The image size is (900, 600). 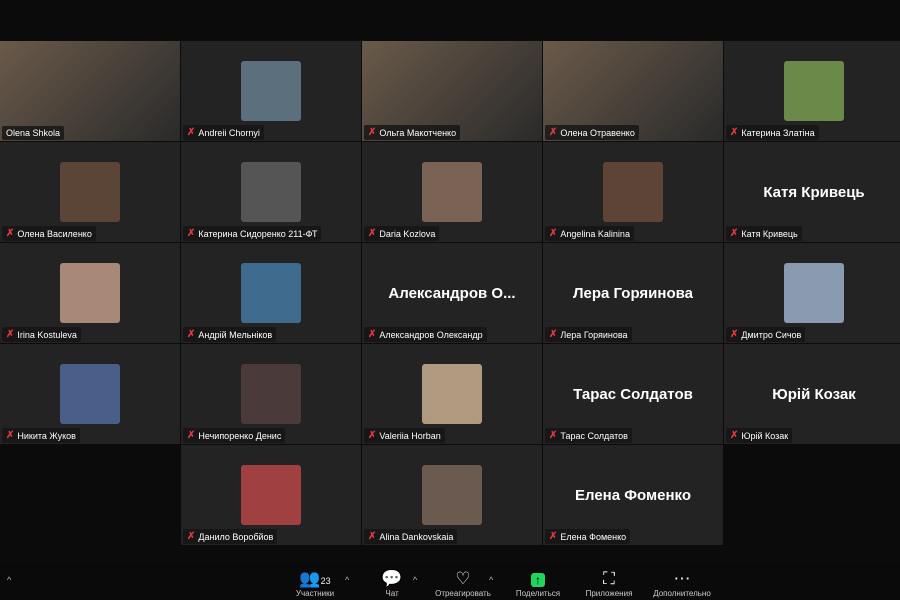 What do you see at coordinates (592, 132) in the screenshot?
I see `participant-name-label: ✗ Олена Отравенко` at bounding box center [592, 132].